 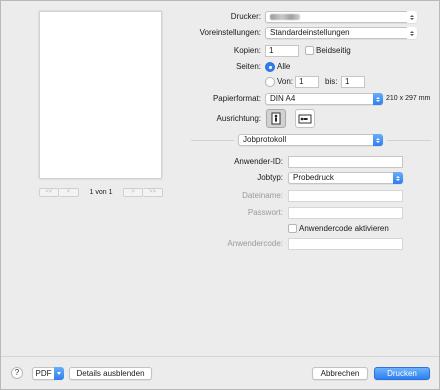 What do you see at coordinates (409, 140) in the screenshot?
I see `section-separator-right` at bounding box center [409, 140].